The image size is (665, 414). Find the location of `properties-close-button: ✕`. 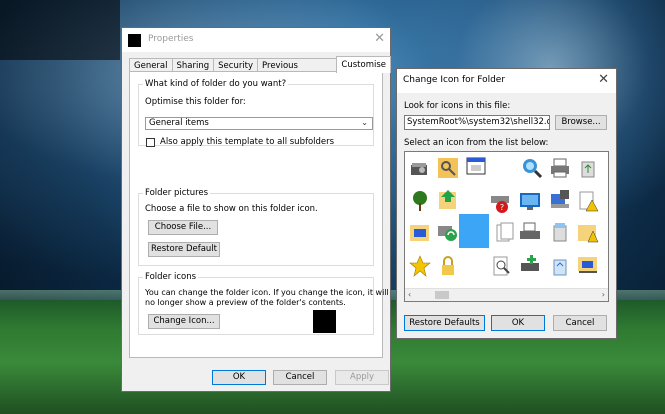

properties-close-button: ✕ is located at coordinates (379, 38).